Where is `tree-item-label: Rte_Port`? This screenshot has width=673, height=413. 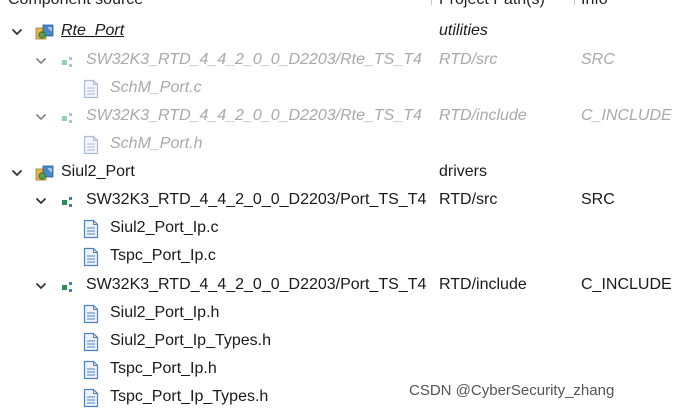 tree-item-label: Rte_Port is located at coordinates (93, 30).